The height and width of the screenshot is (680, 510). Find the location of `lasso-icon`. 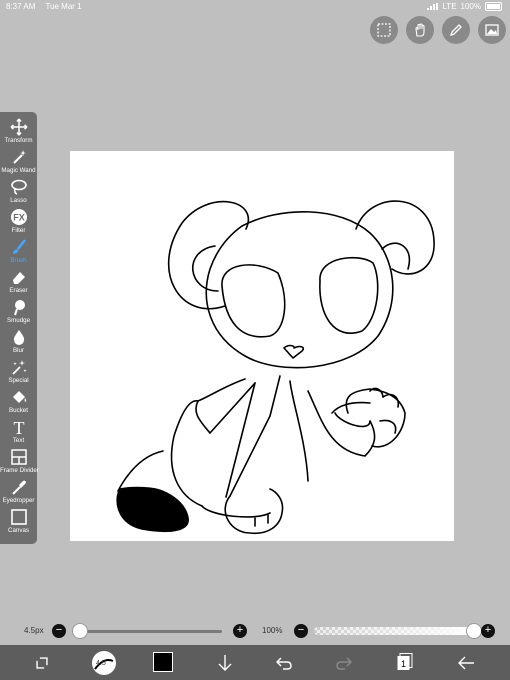

lasso-icon is located at coordinates (18, 187).